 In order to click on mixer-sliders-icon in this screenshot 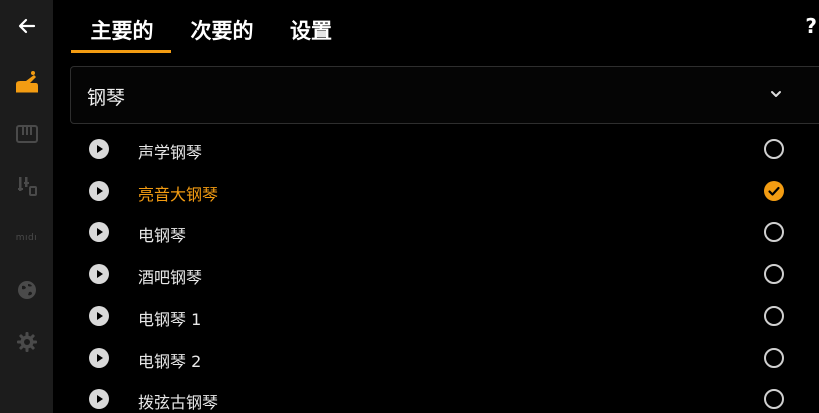, I will do `click(27, 186)`.